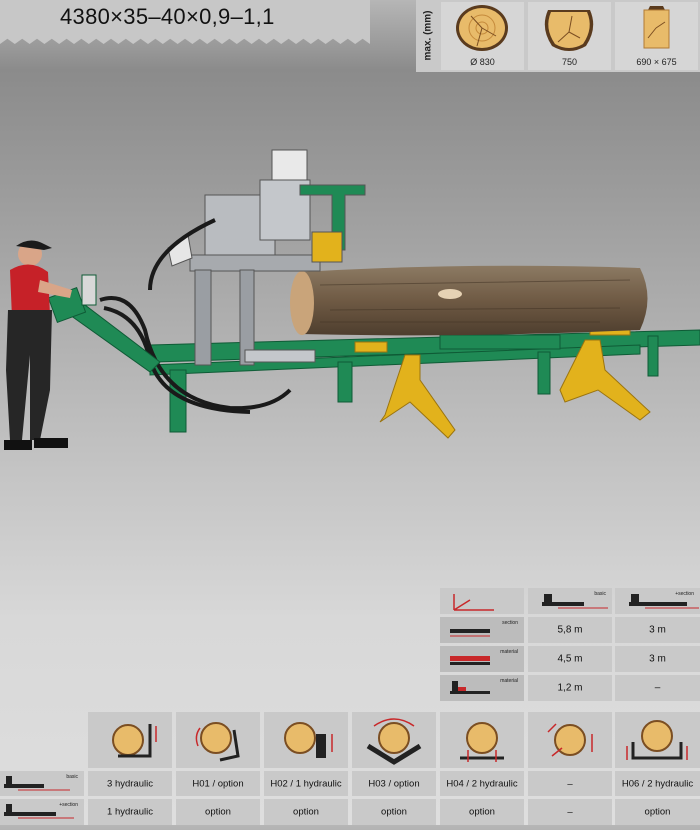 The height and width of the screenshot is (830, 700). I want to click on max-cell-flattened: 750, so click(569, 36).